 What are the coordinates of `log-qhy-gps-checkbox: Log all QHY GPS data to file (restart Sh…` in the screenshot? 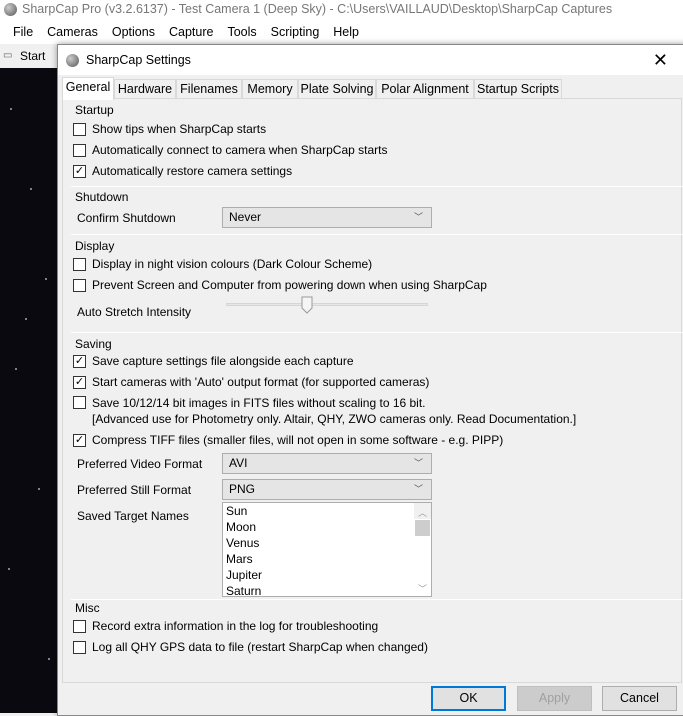 It's located at (250, 647).